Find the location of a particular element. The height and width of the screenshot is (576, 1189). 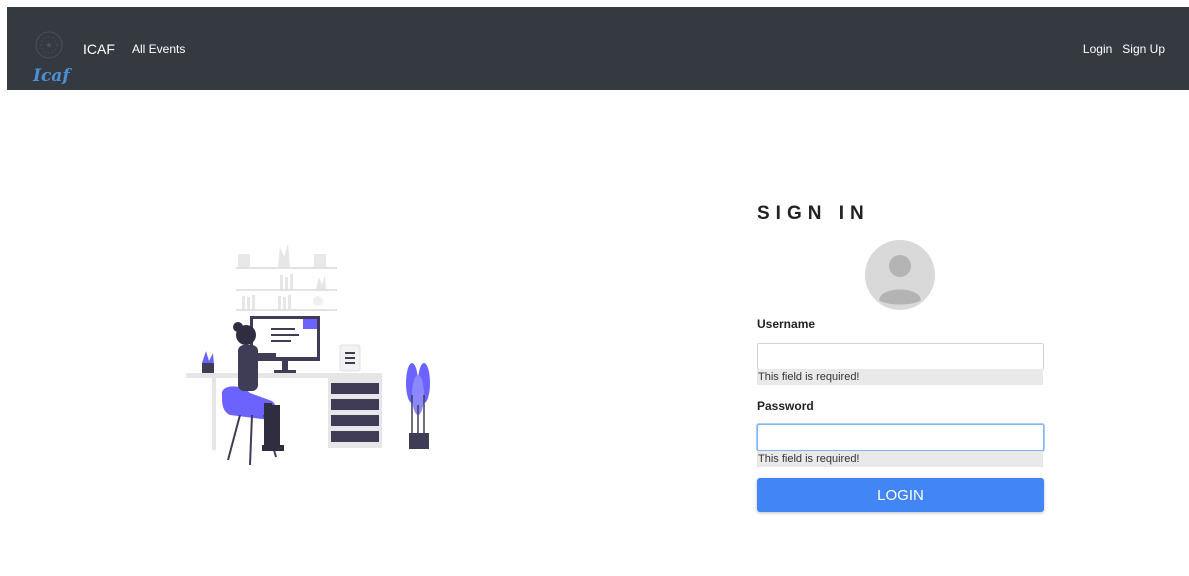

nav-signup-link: Sign Up is located at coordinates (1143, 49).